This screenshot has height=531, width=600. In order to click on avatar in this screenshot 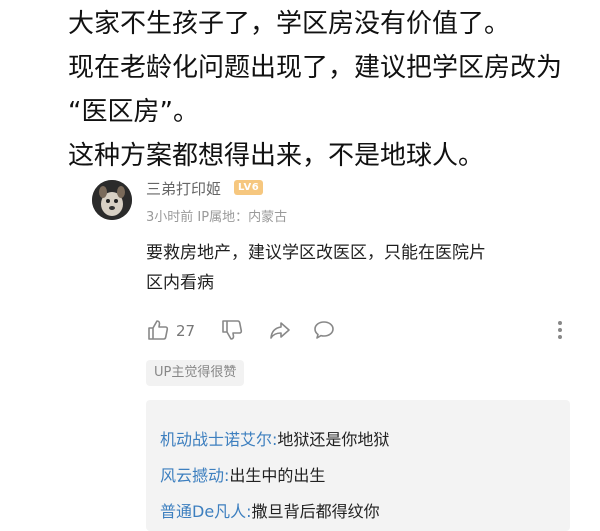, I will do `click(112, 200)`.